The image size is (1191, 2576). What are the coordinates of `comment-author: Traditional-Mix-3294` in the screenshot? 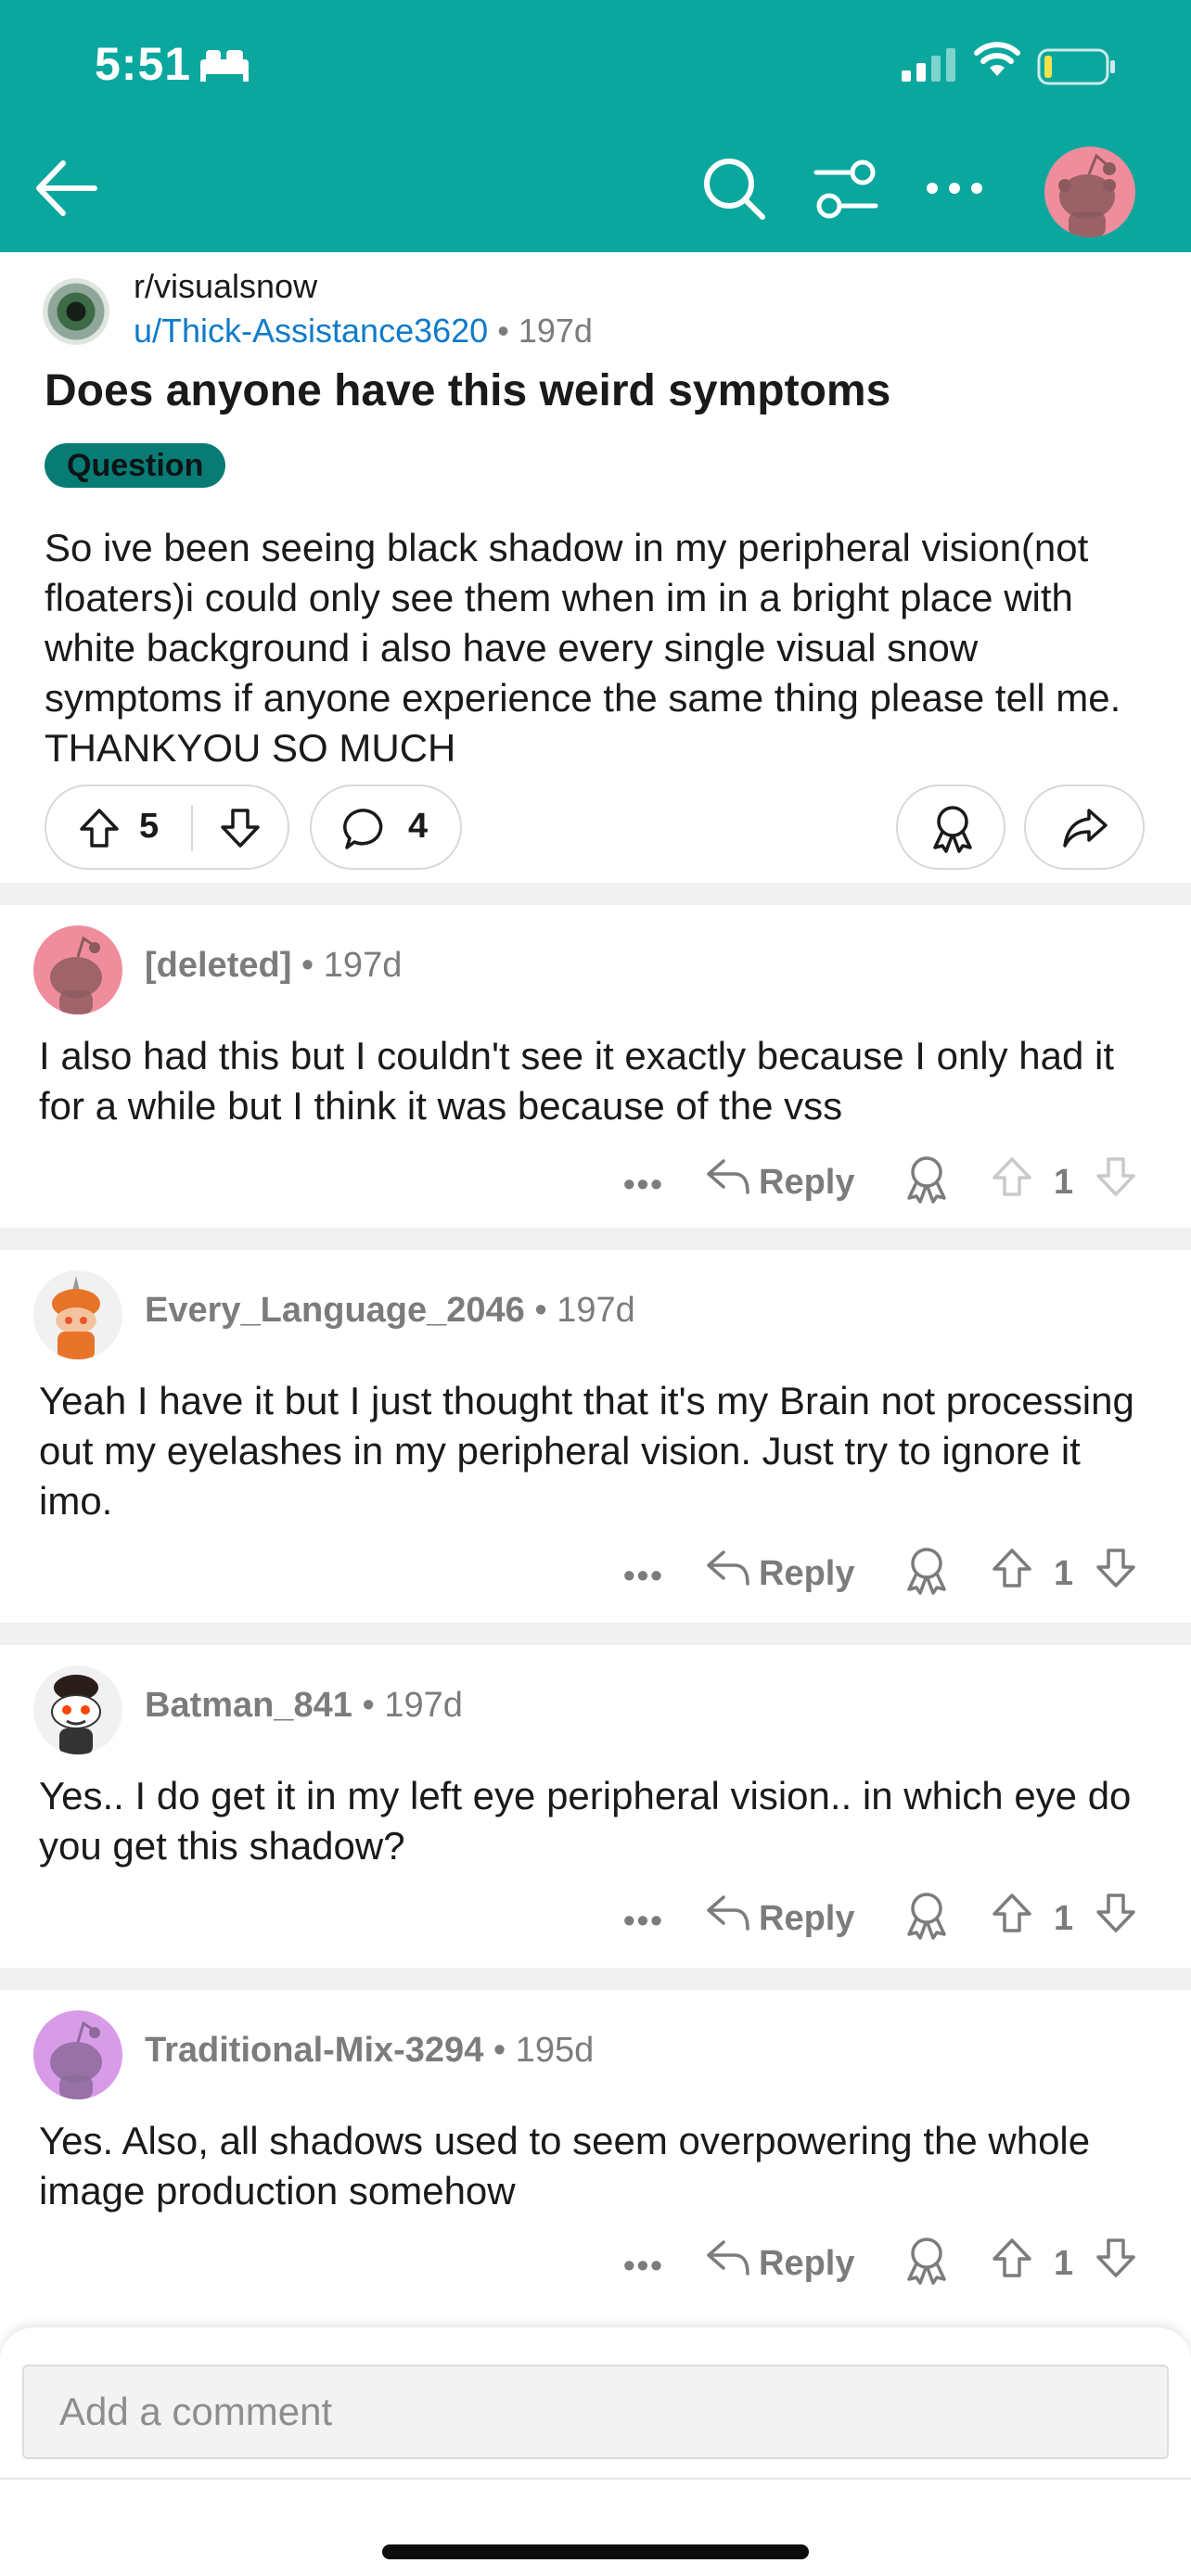 It's located at (314, 2050).